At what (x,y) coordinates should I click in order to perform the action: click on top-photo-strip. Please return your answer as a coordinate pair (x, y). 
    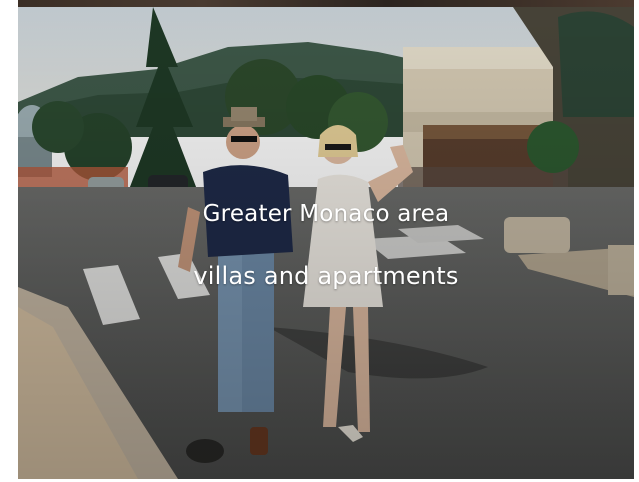
    Looking at the image, I should click on (326, 3).